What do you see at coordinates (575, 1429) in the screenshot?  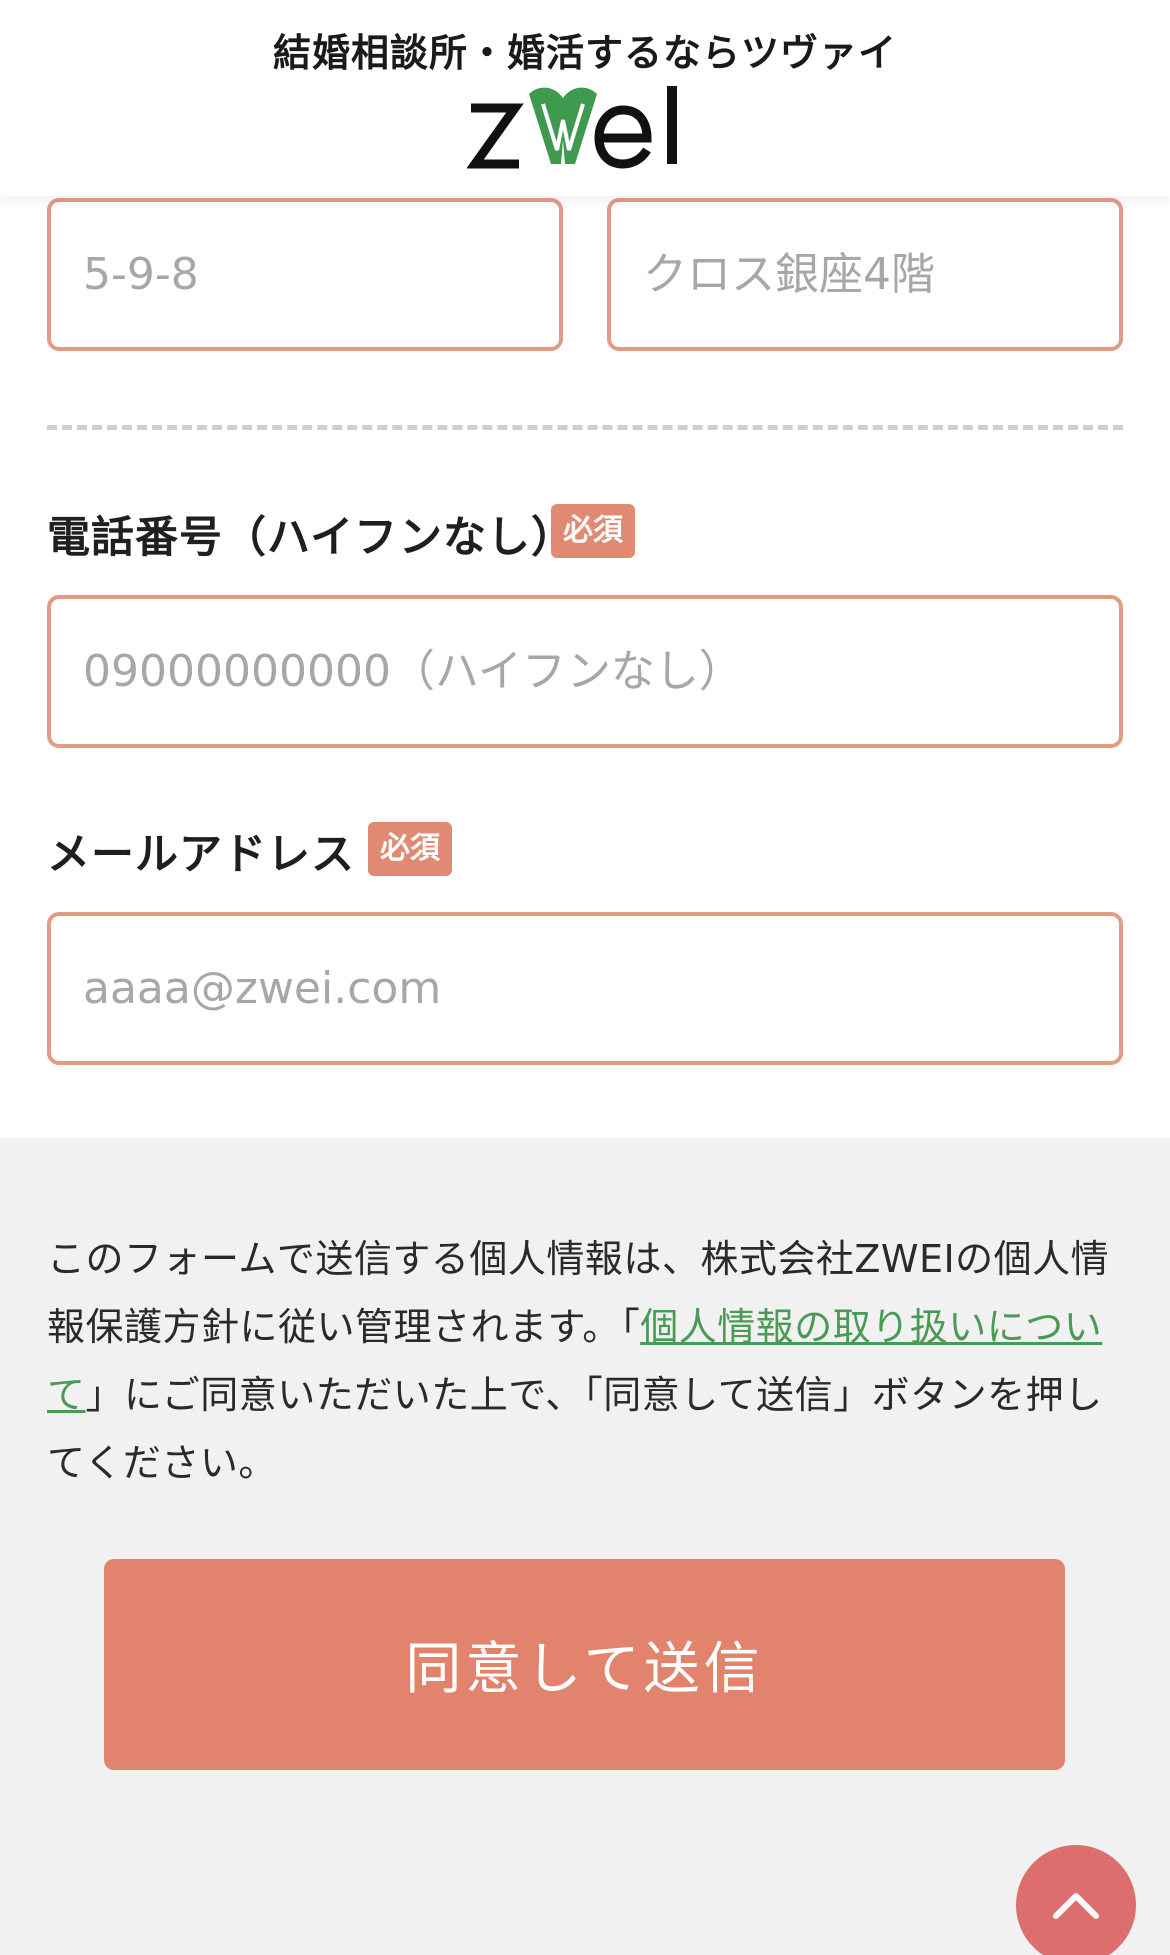 I see `consent-text-after: 」にご同意いただいた上で、「同意して送信」ボタンを押してください。` at bounding box center [575, 1429].